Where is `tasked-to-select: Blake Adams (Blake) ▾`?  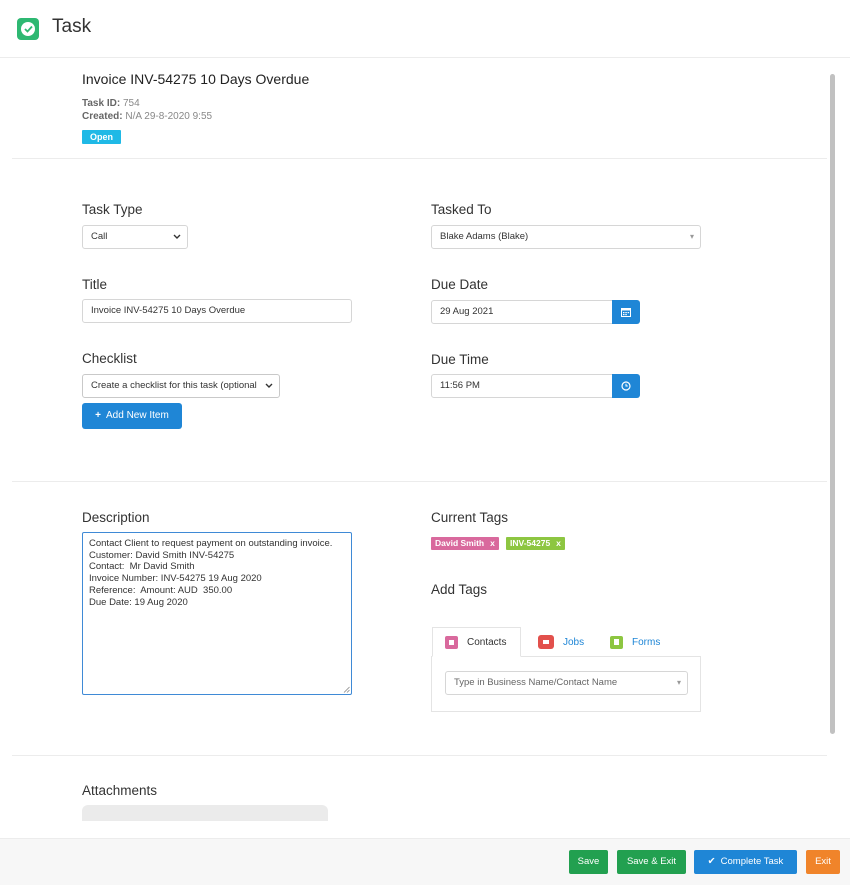
tasked-to-select: Blake Adams (Blake) ▾ is located at coordinates (566, 237).